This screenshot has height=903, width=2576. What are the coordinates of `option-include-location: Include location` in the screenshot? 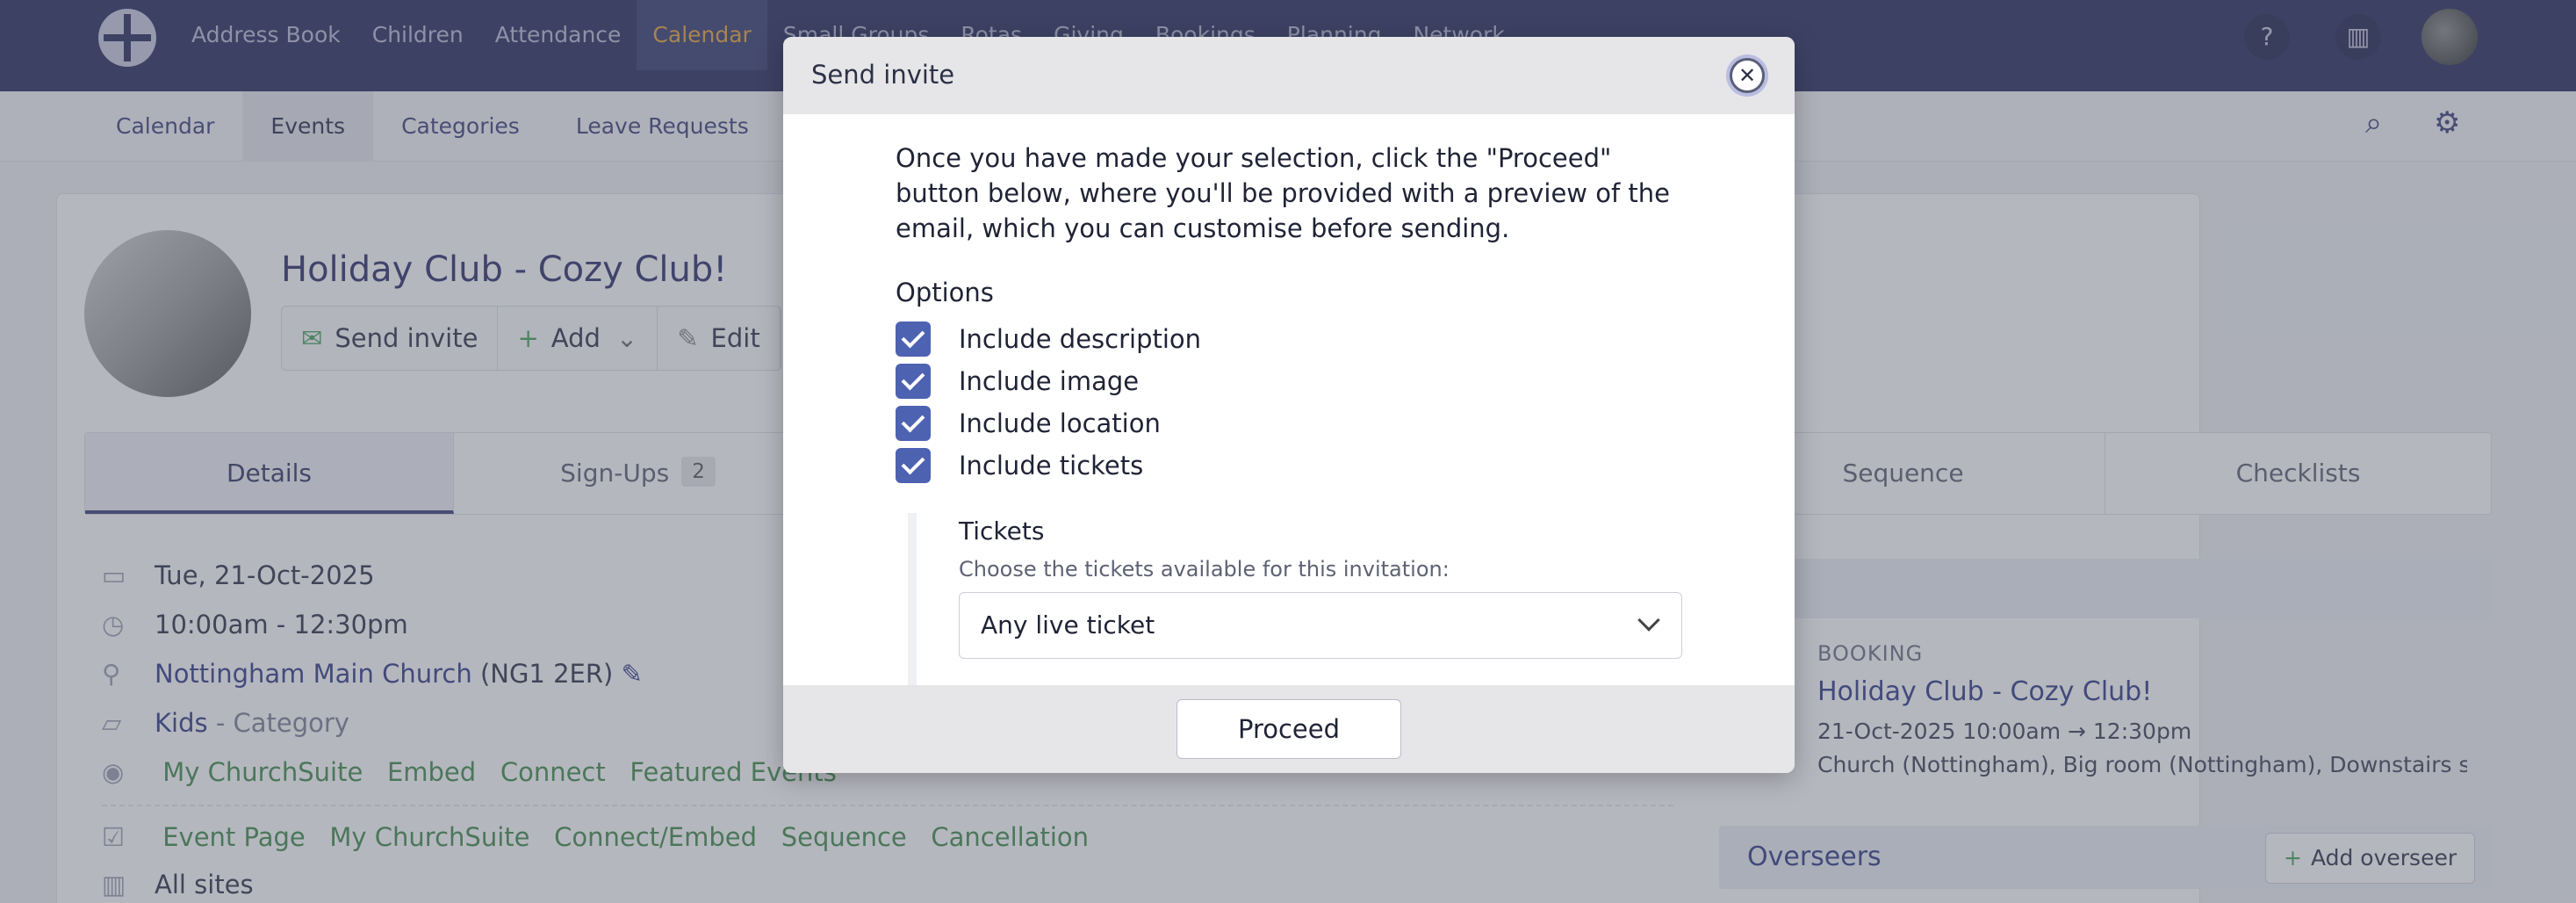 It's located at (1028, 423).